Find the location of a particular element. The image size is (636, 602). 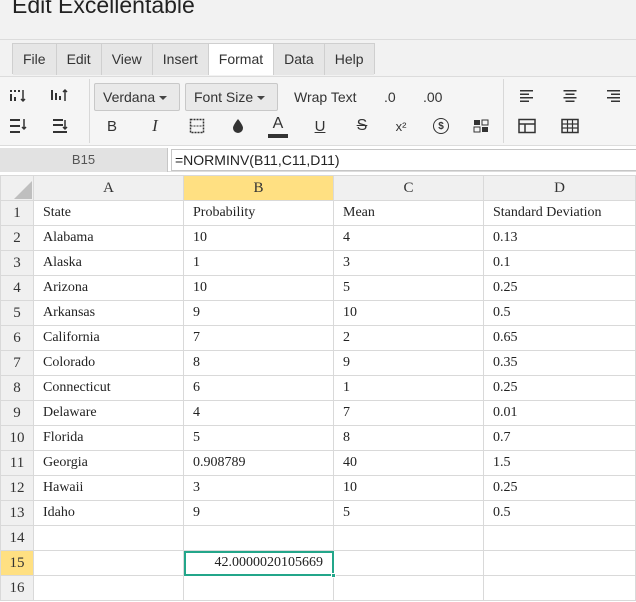

menu-file: File is located at coordinates (35, 59).